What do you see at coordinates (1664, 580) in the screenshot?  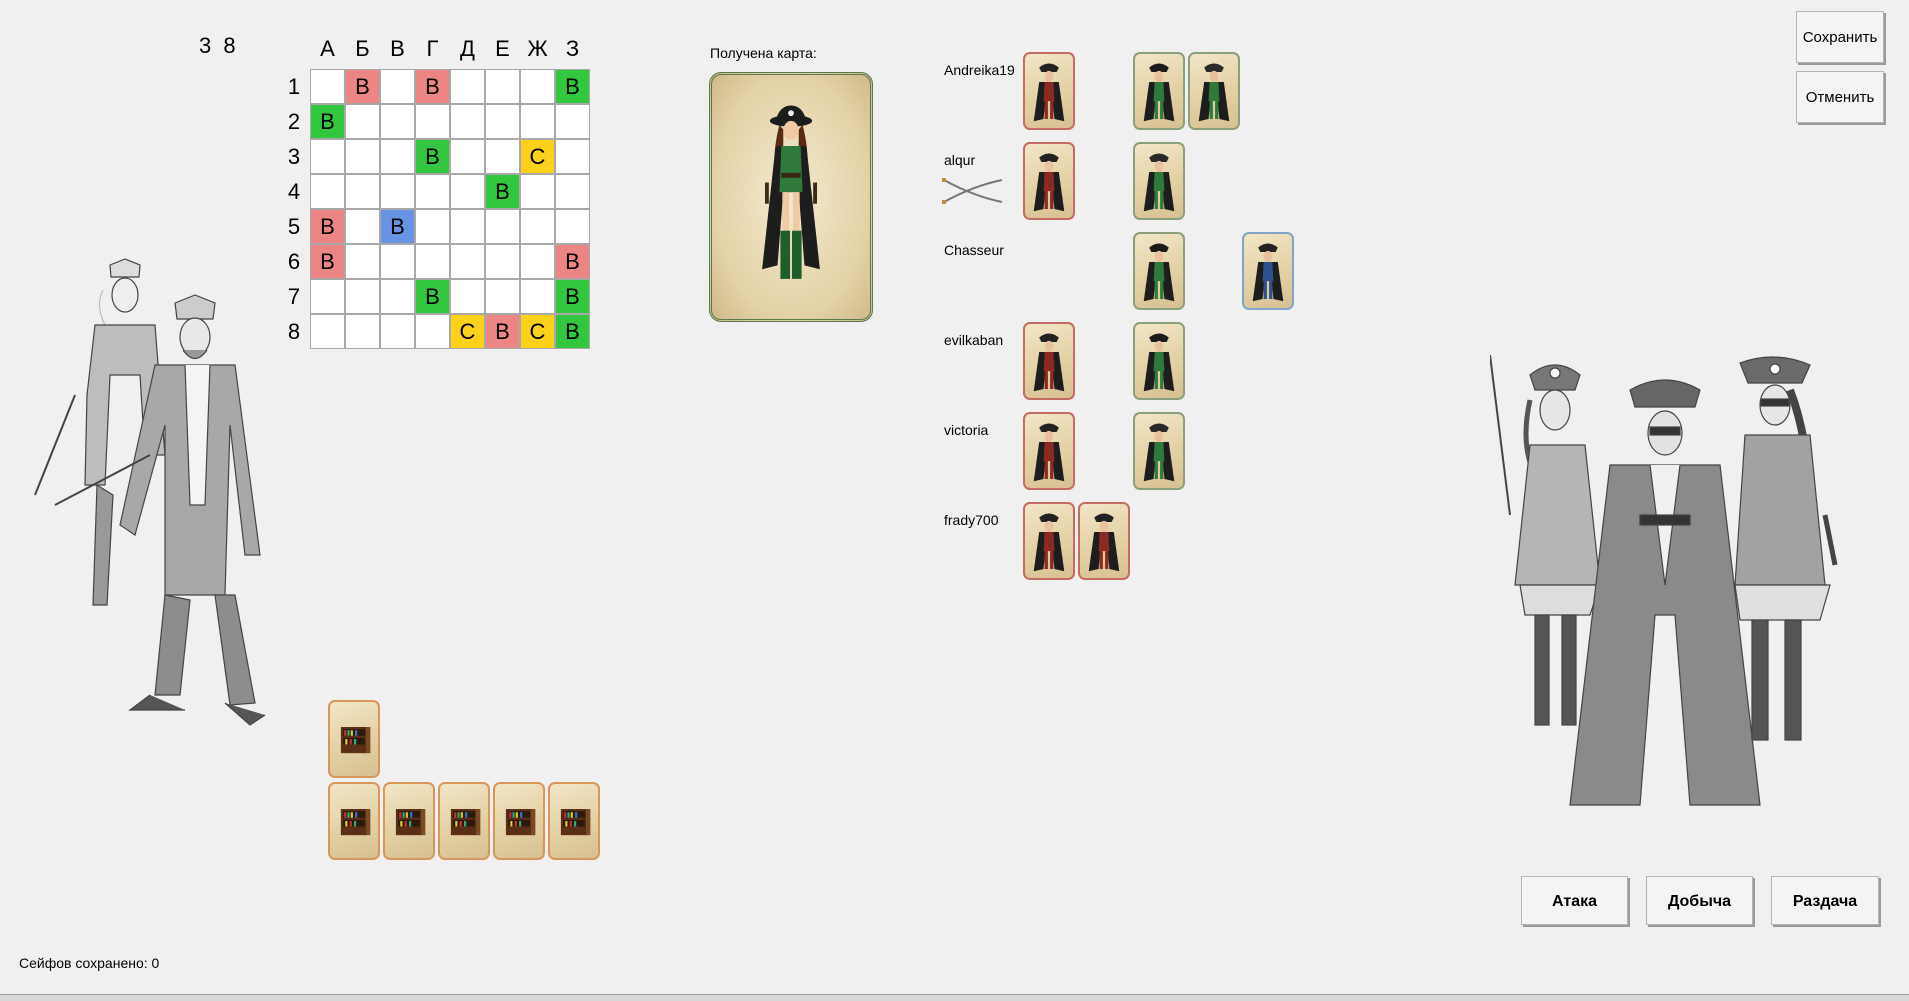 I see `pirates-illustration` at bounding box center [1664, 580].